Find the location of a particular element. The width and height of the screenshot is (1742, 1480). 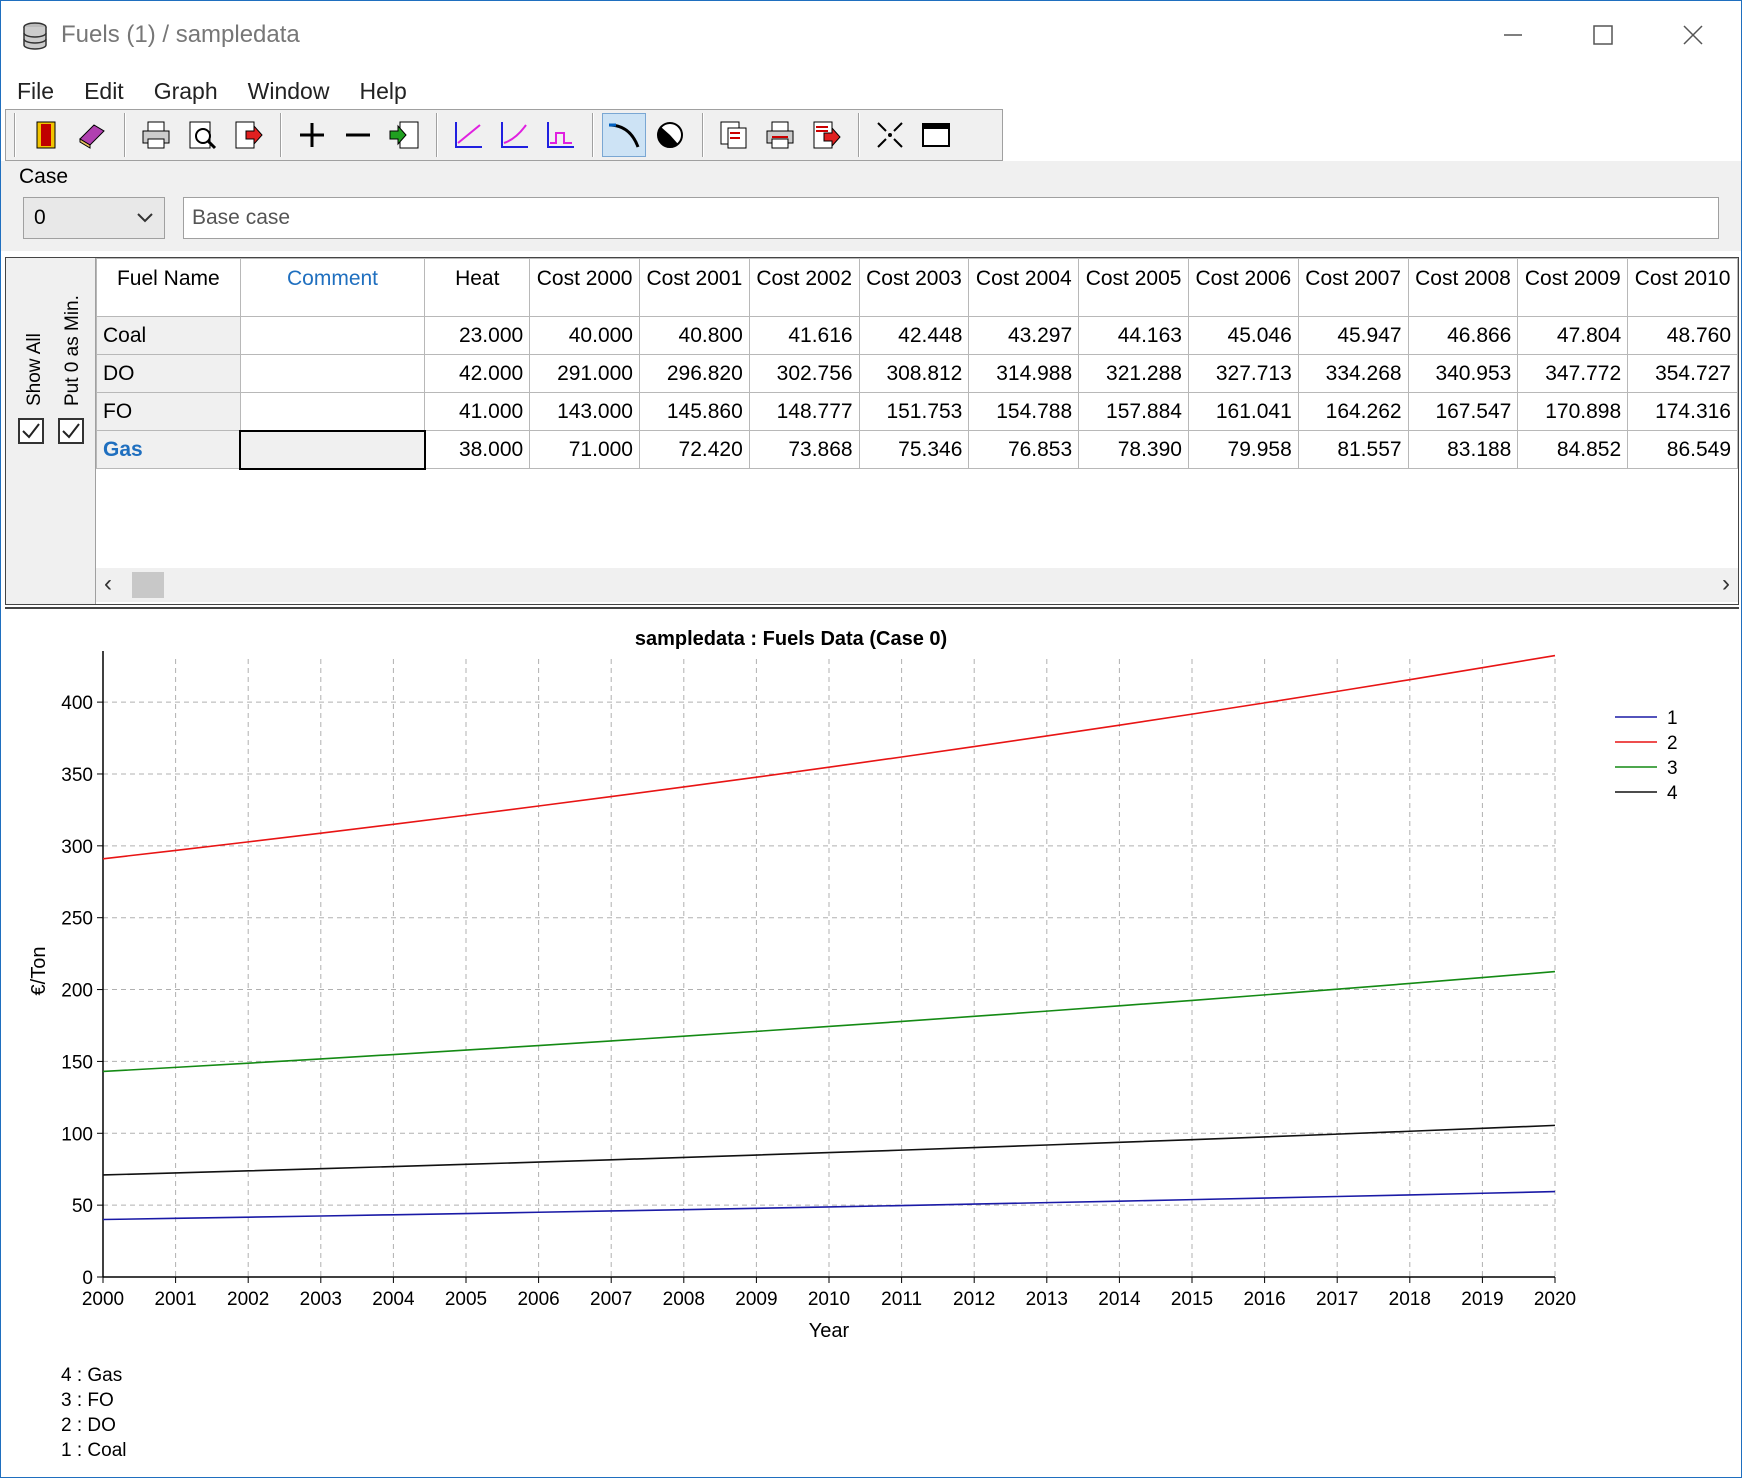

fuel-name-cell: DO is located at coordinates (168, 373).